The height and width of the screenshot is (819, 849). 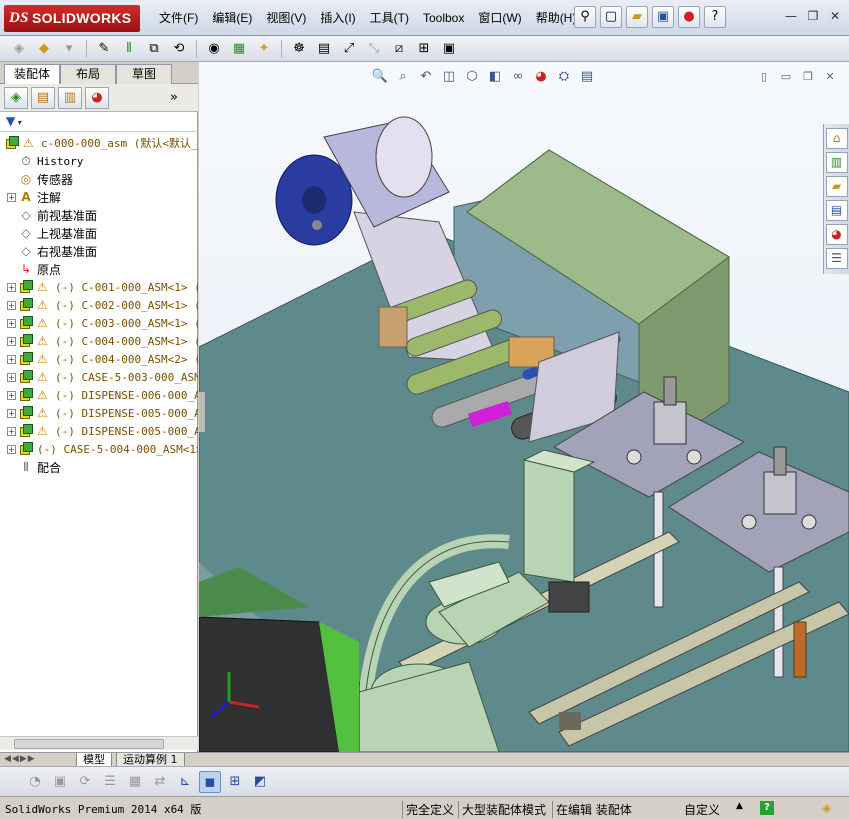 What do you see at coordinates (88, 74) in the screenshot?
I see `tab-layout: 布局` at bounding box center [88, 74].